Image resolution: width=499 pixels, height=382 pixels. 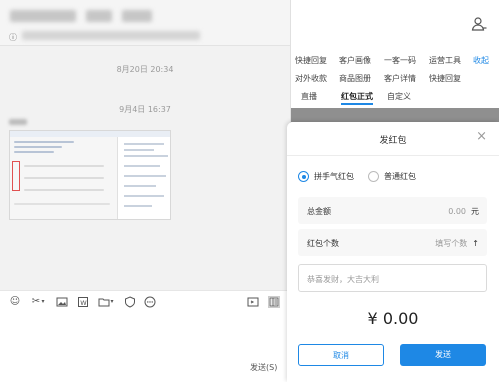 I want to click on side-tabs-row-1: 快捷回复 客户画像 一客一码 运营工具 收起, so click(x=395, y=61).